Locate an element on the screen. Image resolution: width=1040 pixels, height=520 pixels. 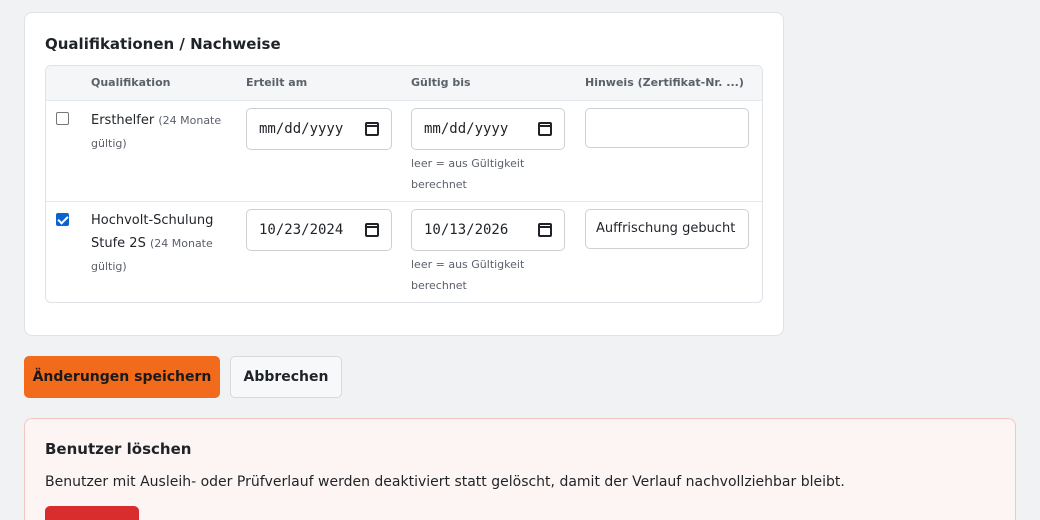
valid-until-date-input: mm/dd/yyyy is located at coordinates (488, 129).